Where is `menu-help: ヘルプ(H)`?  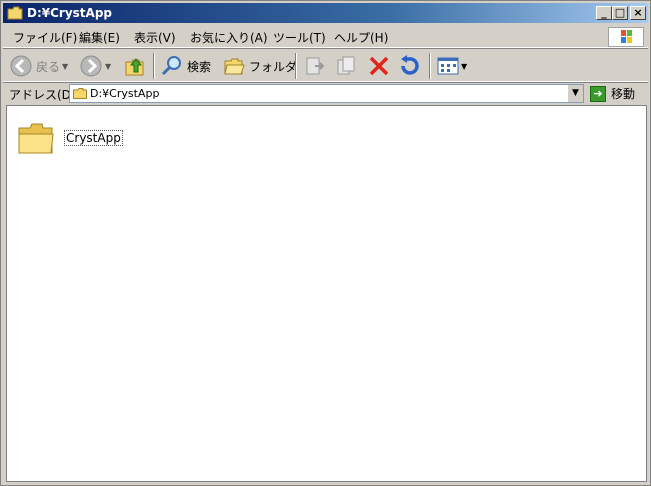 menu-help: ヘルプ(H) is located at coordinates (361, 37).